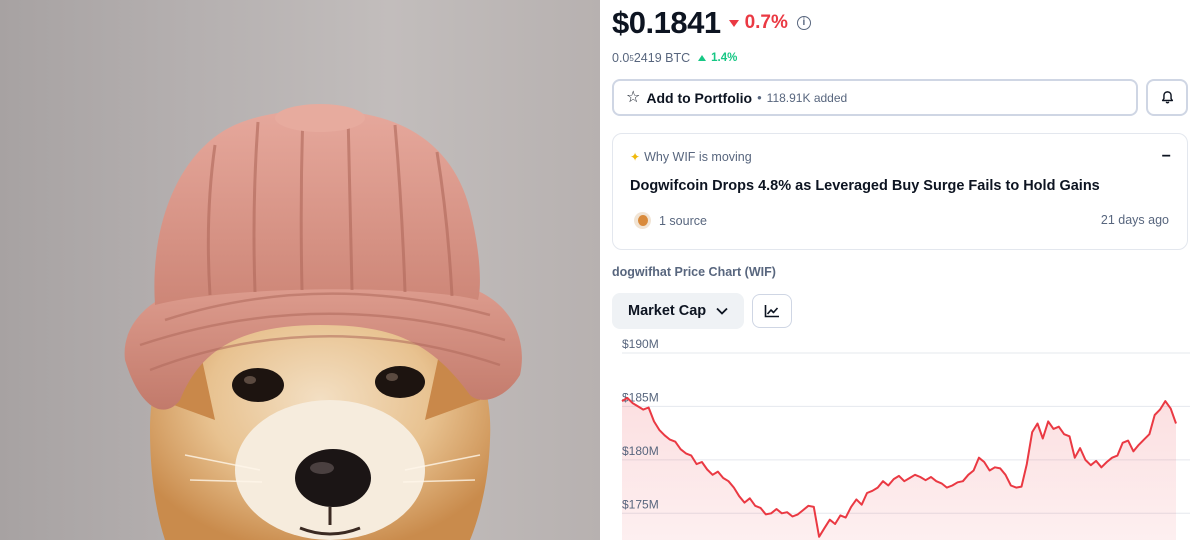 This screenshot has width=1200, height=540. Describe the element at coordinates (1134, 220) in the screenshot. I see `news-time: 21 days ago` at that location.